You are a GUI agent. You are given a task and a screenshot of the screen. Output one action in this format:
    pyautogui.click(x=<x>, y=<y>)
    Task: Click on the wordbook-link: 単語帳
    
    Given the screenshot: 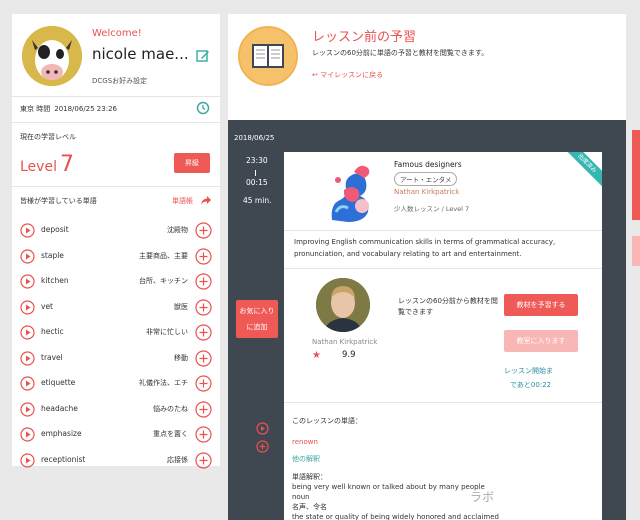 What is the action you would take?
    pyautogui.click(x=182, y=201)
    